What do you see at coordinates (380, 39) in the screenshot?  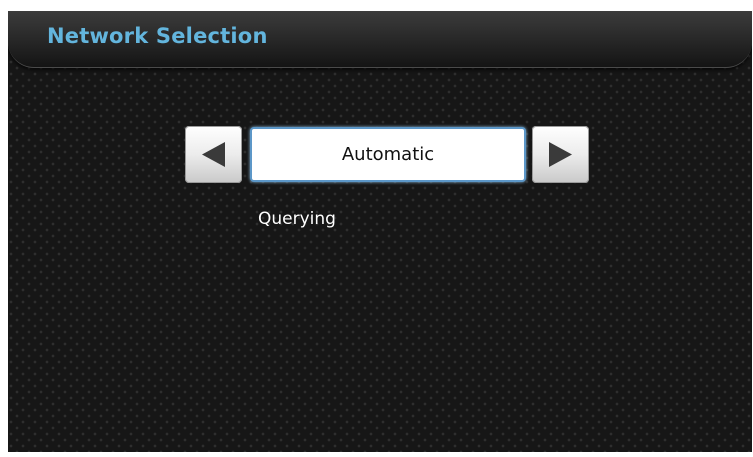 I see `title-bar: Network Selection` at bounding box center [380, 39].